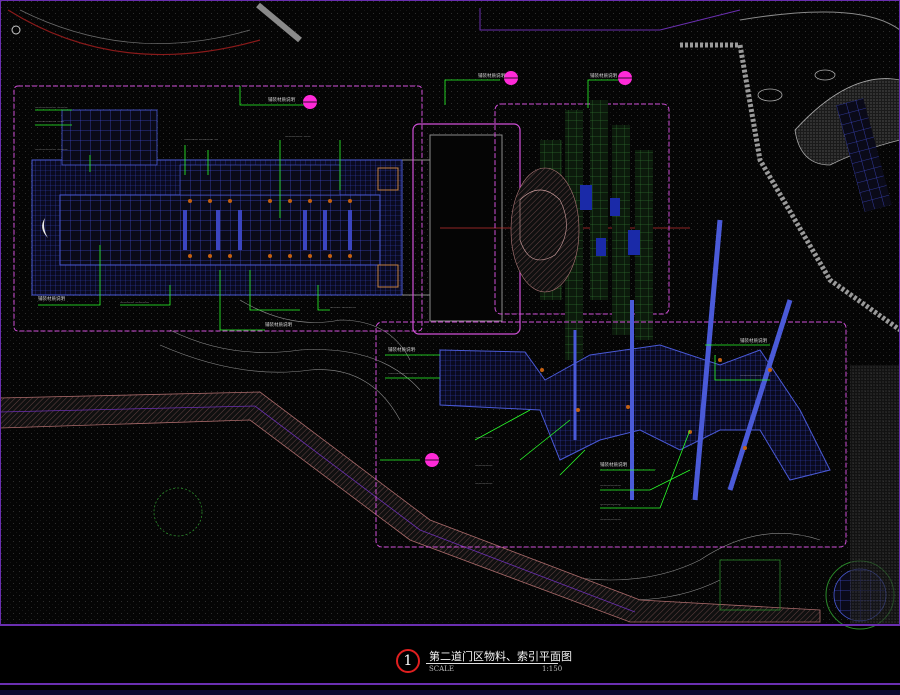 The width and height of the screenshot is (900, 695). Describe the element at coordinates (492, 663) in the screenshot. I see `title-underline` at that location.